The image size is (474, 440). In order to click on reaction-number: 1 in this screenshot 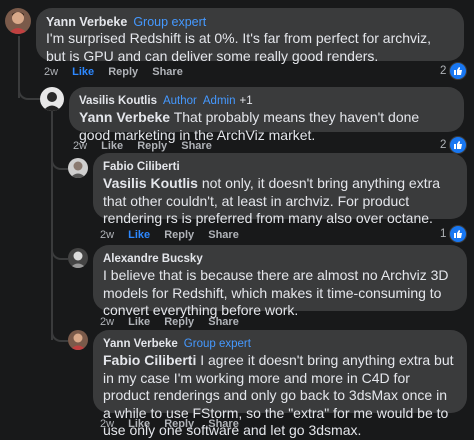, I will do `click(443, 234)`.